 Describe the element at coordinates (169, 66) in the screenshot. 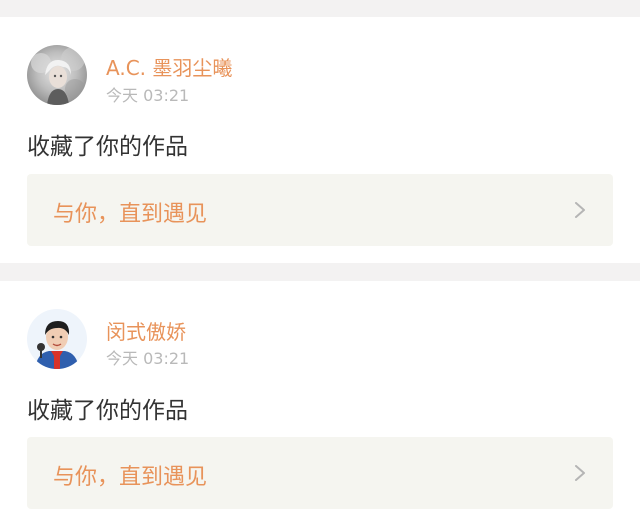

I see `username: A.C. 墨羽尘曦` at that location.